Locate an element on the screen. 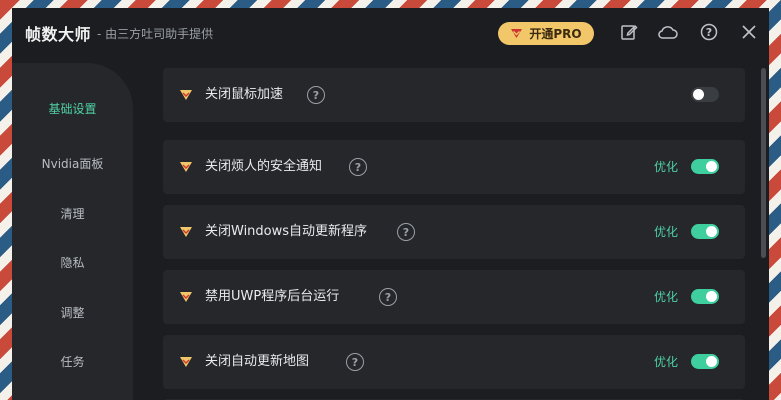  setting-row: 关闭自动更新地图 ? 优化 is located at coordinates (454, 362).